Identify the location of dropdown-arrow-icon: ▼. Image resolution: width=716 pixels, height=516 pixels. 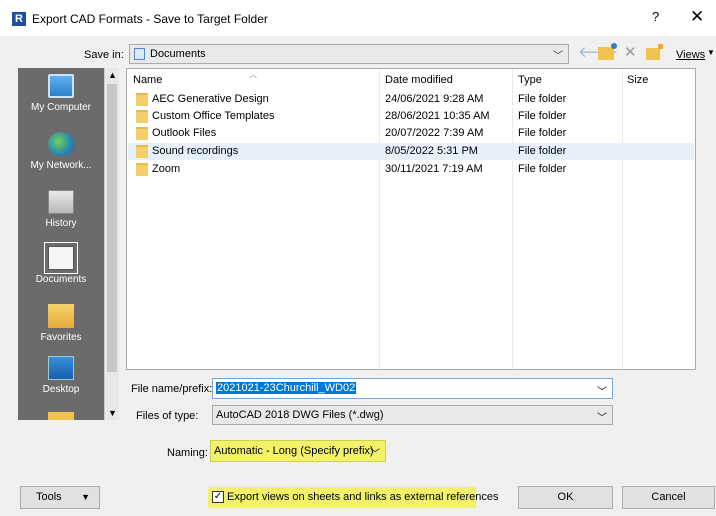
(85, 497).